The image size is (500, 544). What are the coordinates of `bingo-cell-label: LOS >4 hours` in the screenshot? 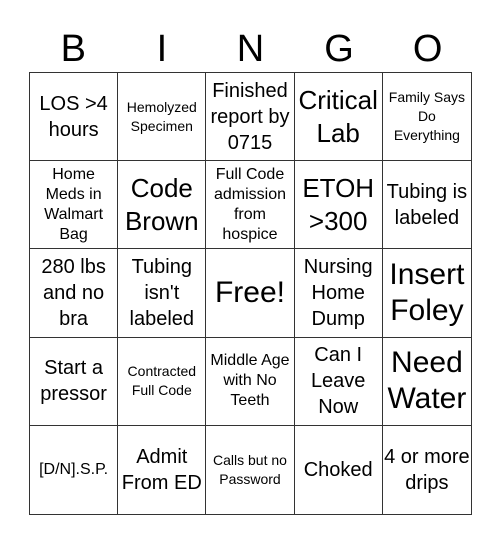 It's located at (73, 116).